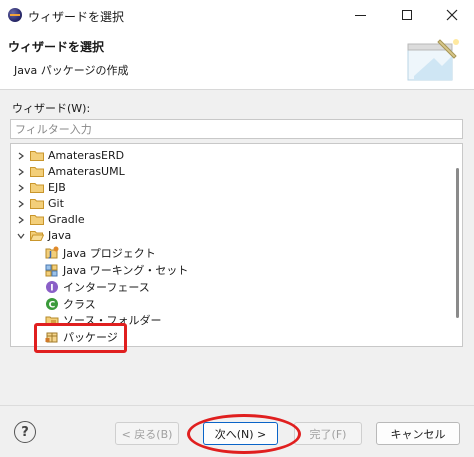  I want to click on svg-text: I, so click(51, 288).